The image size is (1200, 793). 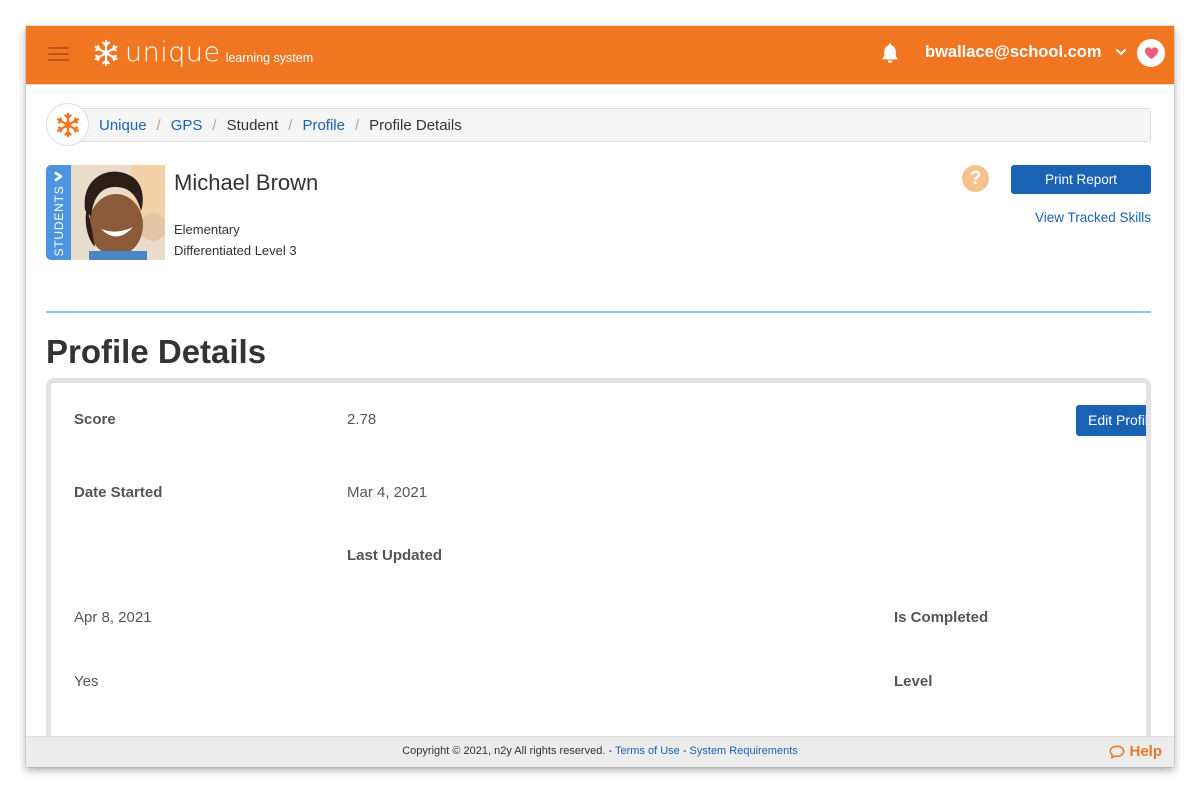 I want to click on notifications-bell-icon, so click(x=890, y=53).